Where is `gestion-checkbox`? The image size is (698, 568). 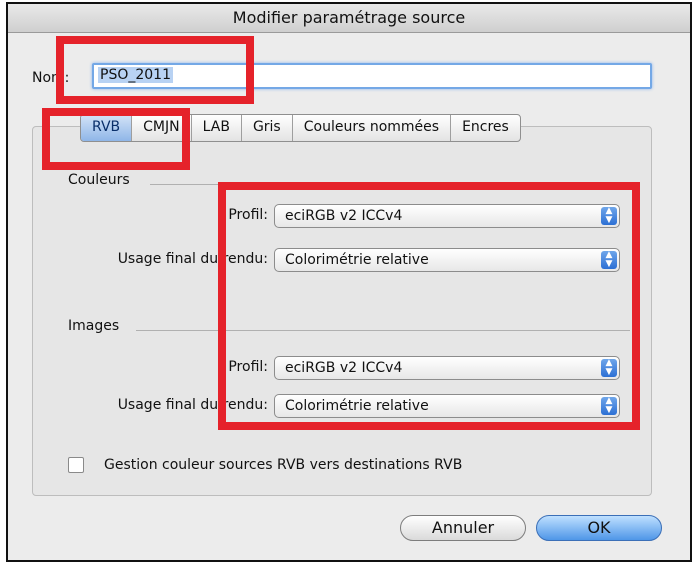 gestion-checkbox is located at coordinates (76, 465).